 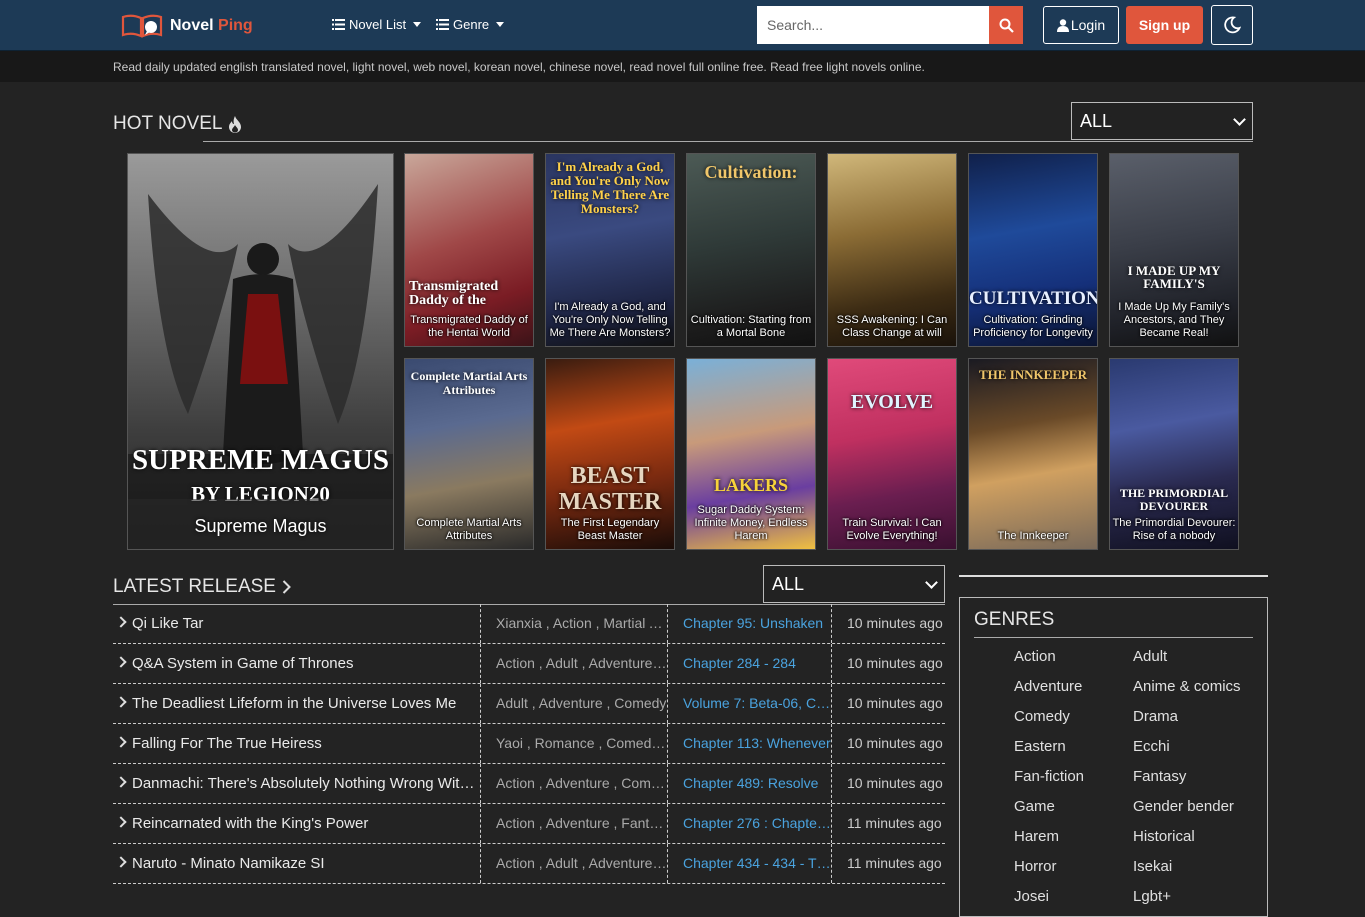 What do you see at coordinates (296, 823) in the screenshot?
I see `novel-title-link: Reincarnated with the King's Power` at bounding box center [296, 823].